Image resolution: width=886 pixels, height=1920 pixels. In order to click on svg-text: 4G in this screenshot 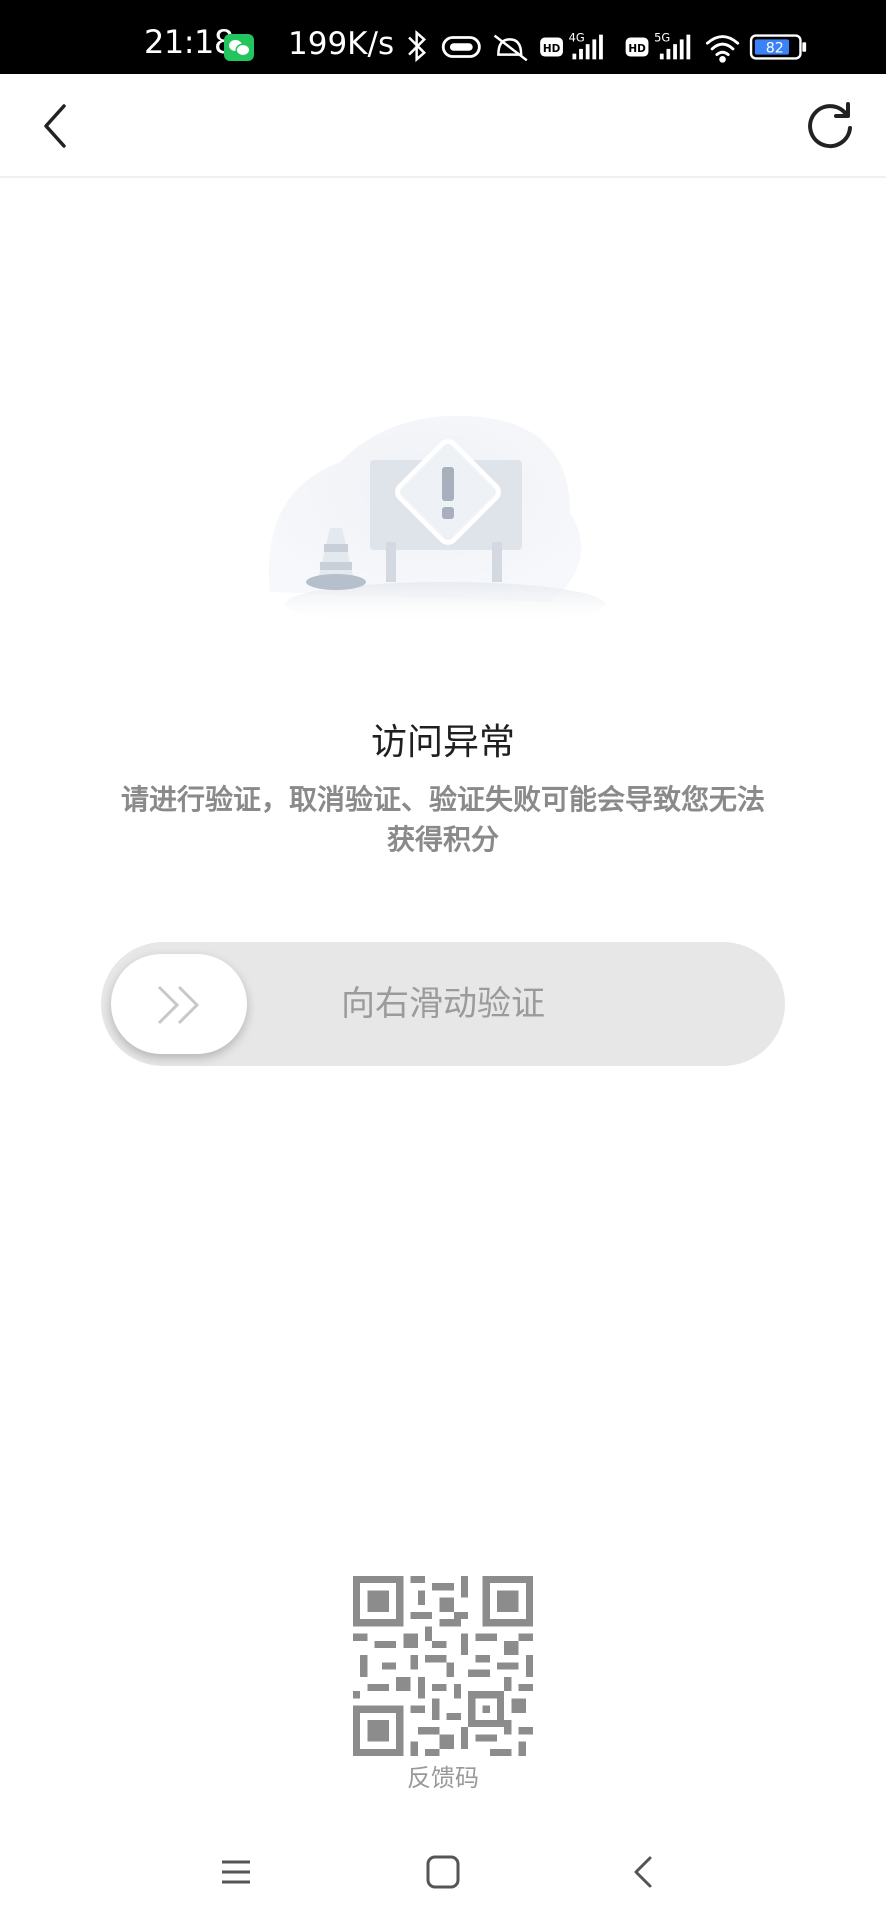, I will do `click(577, 37)`.